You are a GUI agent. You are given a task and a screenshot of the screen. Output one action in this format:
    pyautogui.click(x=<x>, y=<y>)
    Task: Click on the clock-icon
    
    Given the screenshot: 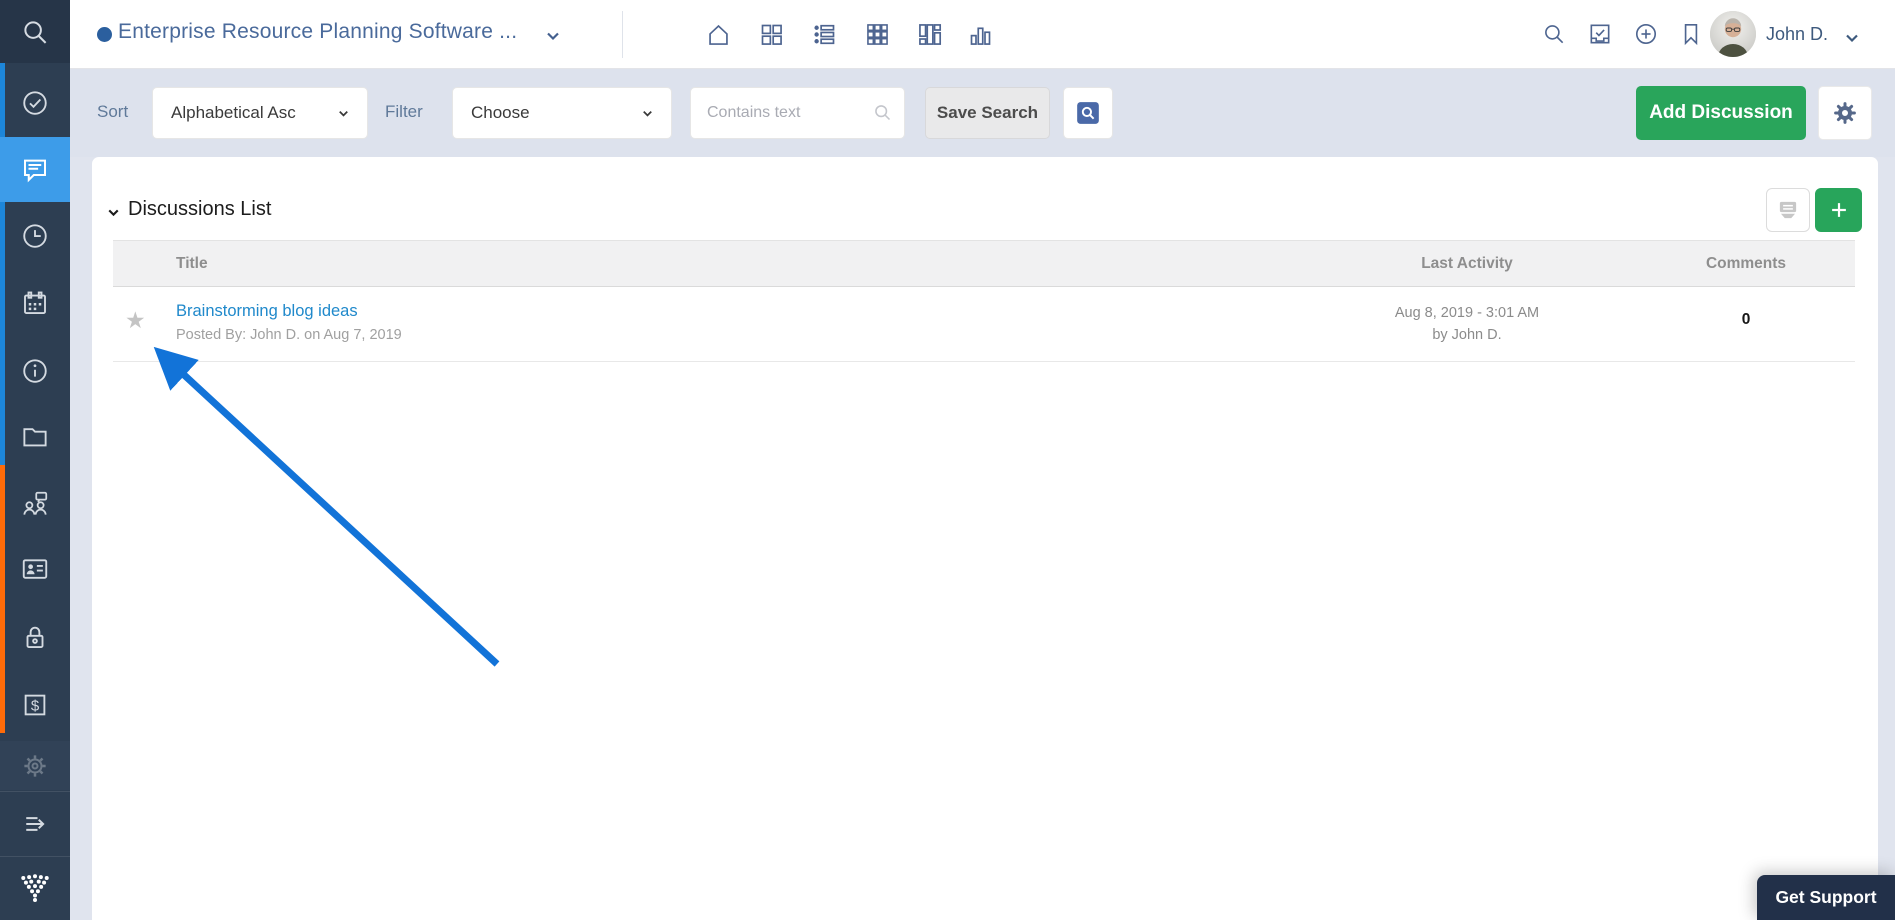 What is the action you would take?
    pyautogui.click(x=35, y=236)
    